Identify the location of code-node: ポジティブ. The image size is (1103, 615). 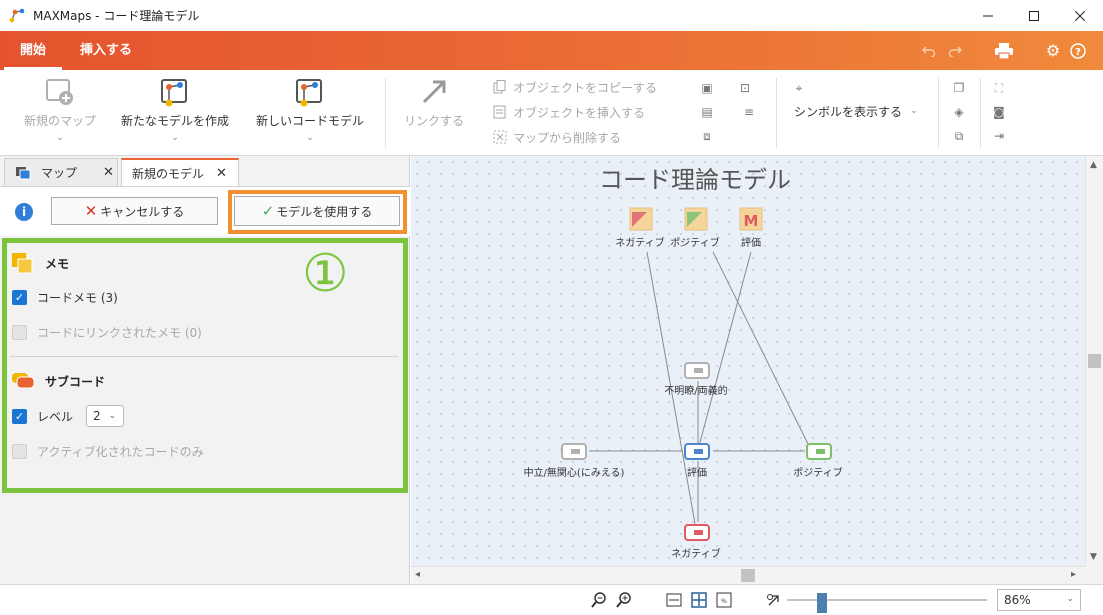
(818, 461).